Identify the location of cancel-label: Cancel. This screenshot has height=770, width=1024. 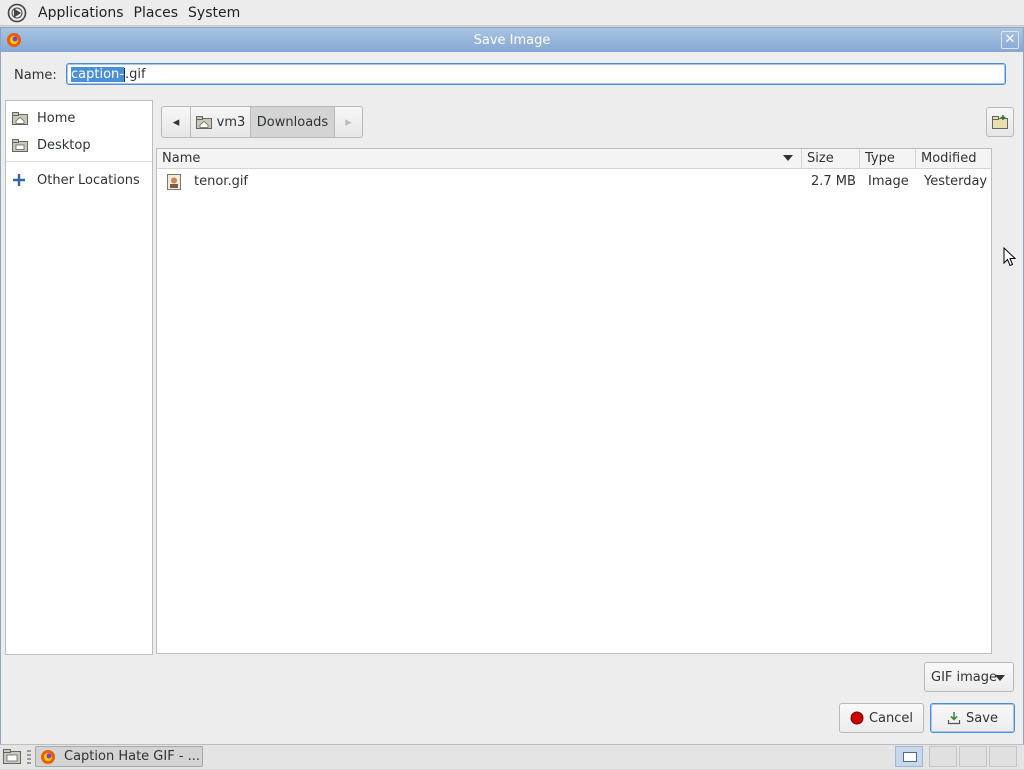
(891, 718).